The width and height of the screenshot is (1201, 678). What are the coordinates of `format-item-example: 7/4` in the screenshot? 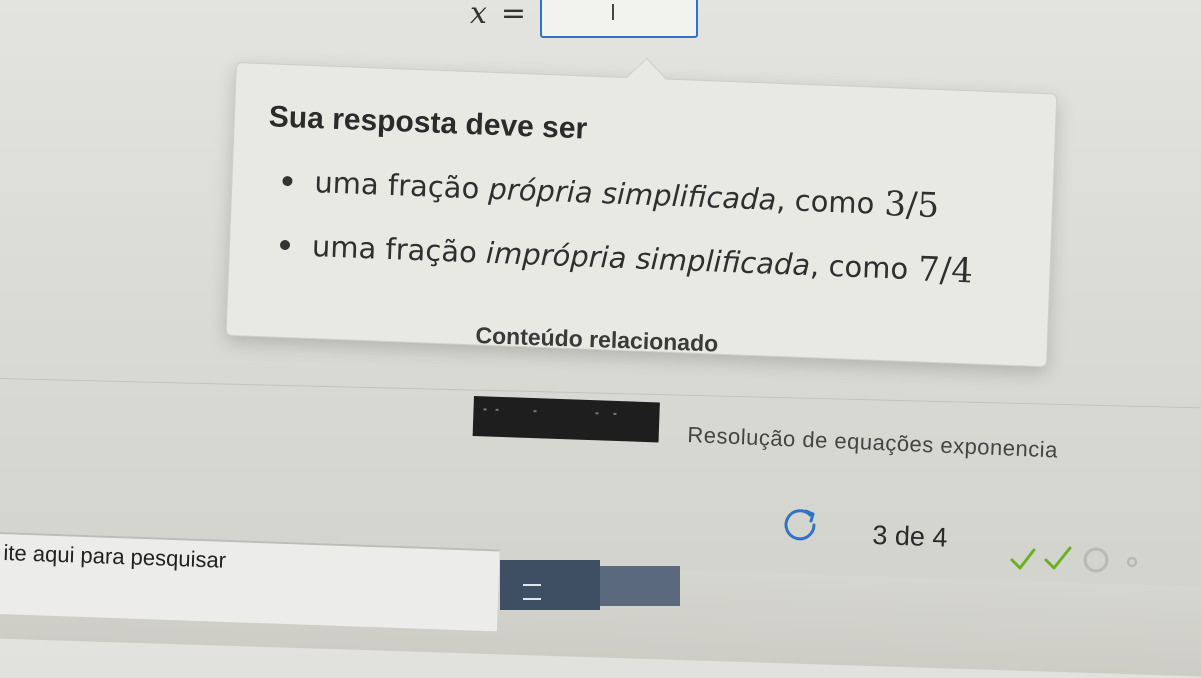 It's located at (945, 270).